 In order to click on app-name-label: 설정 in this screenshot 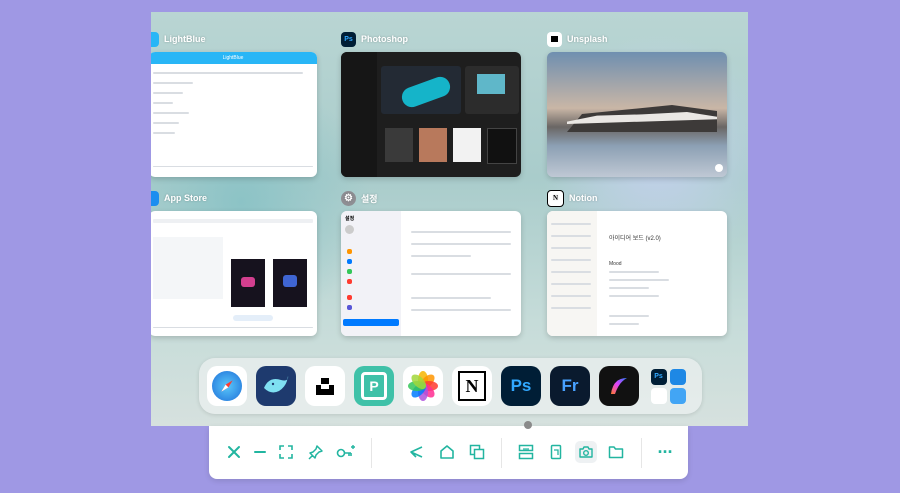, I will do `click(369, 198)`.